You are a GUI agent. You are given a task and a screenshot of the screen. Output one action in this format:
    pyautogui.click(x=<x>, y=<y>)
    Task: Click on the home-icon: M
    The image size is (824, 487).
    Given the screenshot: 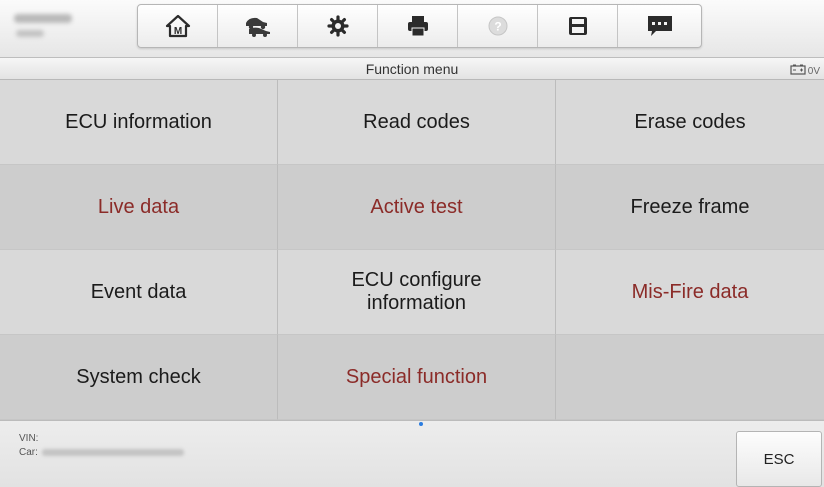 What is the action you would take?
    pyautogui.click(x=178, y=26)
    